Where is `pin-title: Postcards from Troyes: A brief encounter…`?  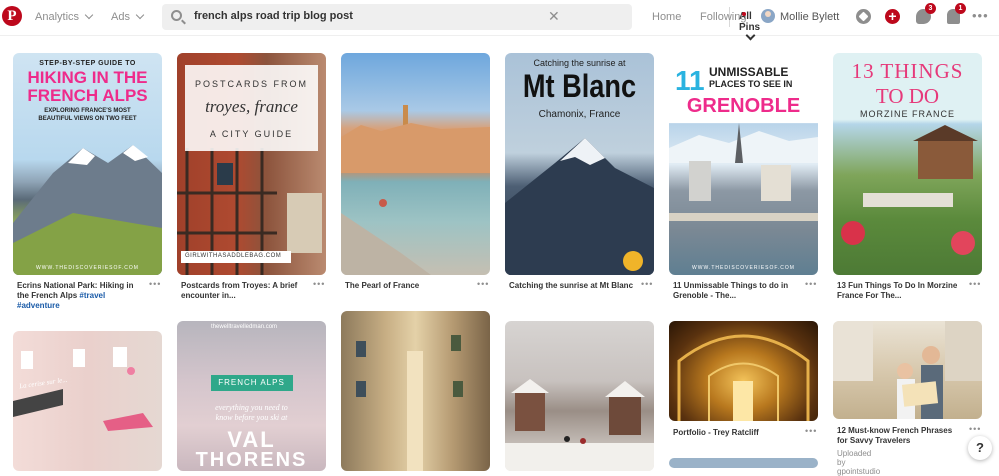
pin-title: Postcards from Troyes: A brief encounter… is located at coordinates (239, 290).